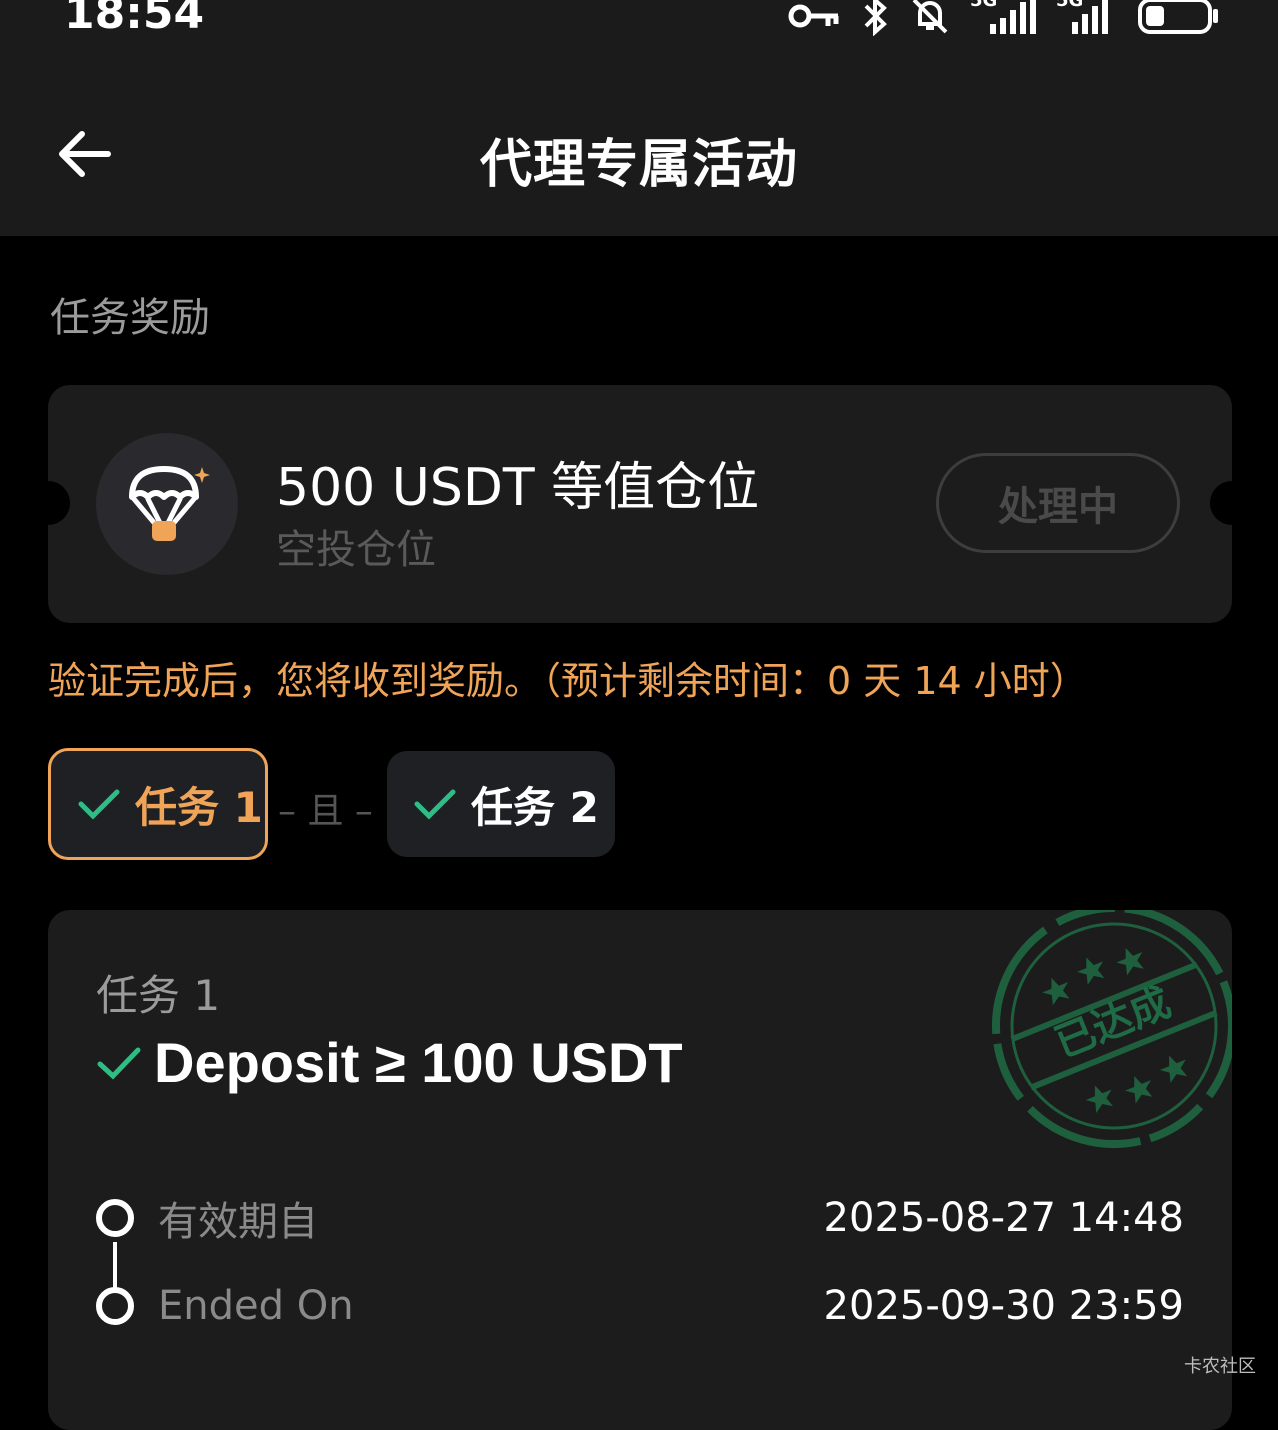  What do you see at coordinates (1178, 17) in the screenshot?
I see `battery-icon` at bounding box center [1178, 17].